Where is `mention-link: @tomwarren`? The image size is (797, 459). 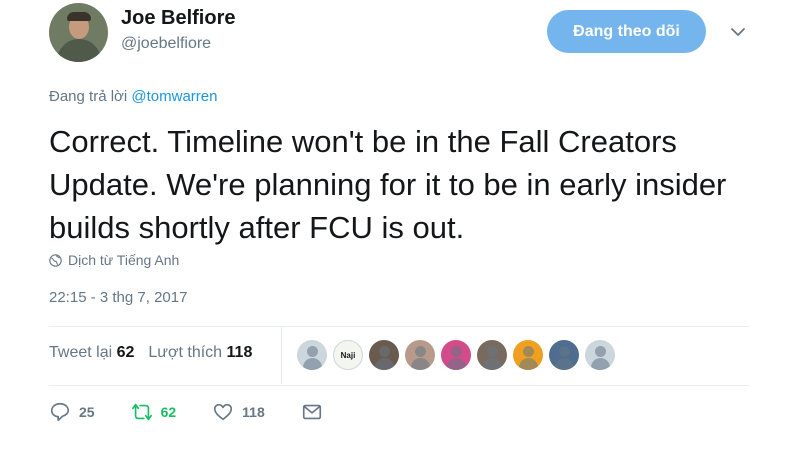 mention-link: @tomwarren is located at coordinates (174, 96).